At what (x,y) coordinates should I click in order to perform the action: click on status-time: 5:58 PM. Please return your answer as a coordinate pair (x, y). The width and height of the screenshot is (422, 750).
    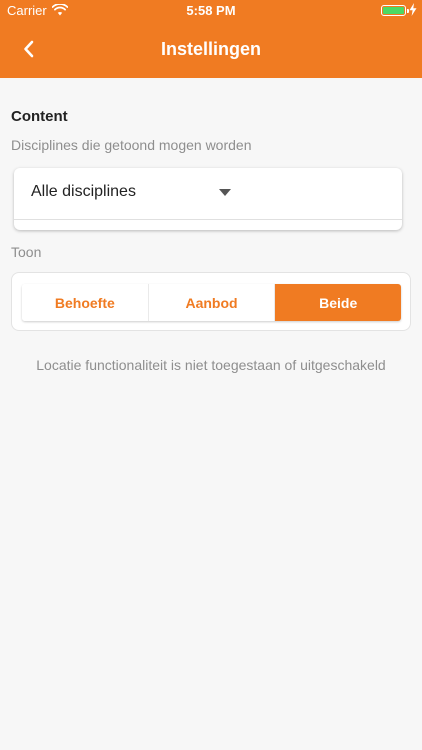
    Looking at the image, I should click on (211, 10).